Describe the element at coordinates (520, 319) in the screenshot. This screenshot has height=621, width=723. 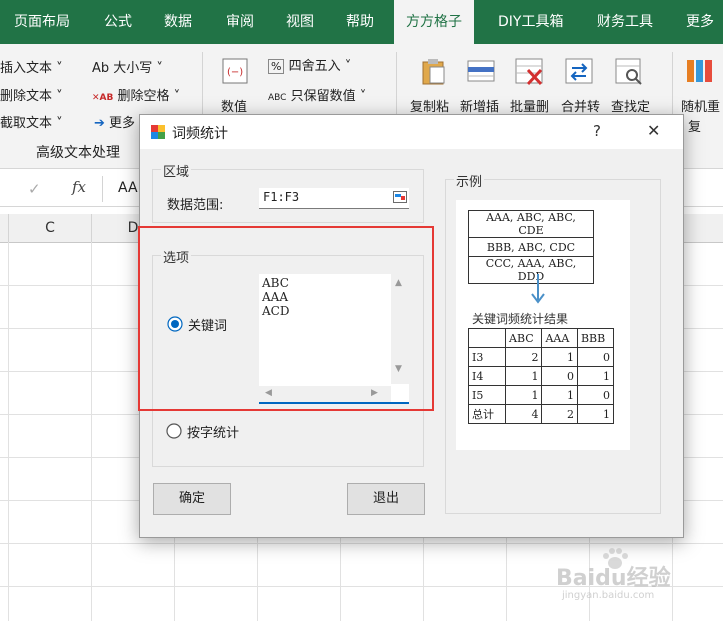
I see `result-title: 关键词频统计结果` at that location.